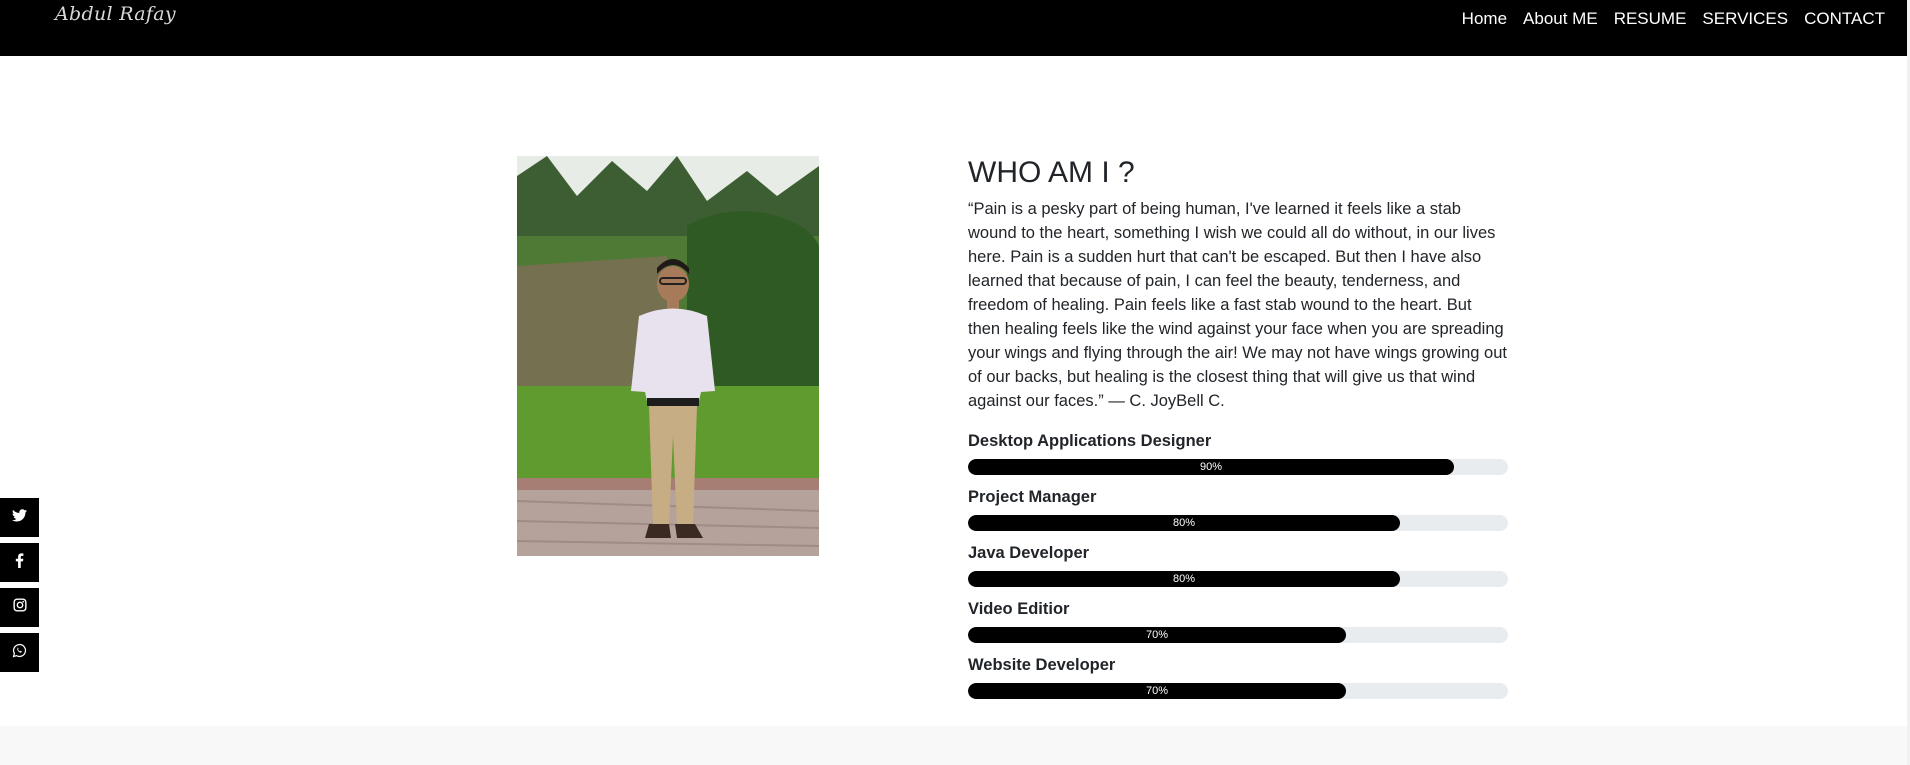 This screenshot has width=1910, height=765. Describe the element at coordinates (1029, 553) in the screenshot. I see `skill-name: Java Developer` at that location.